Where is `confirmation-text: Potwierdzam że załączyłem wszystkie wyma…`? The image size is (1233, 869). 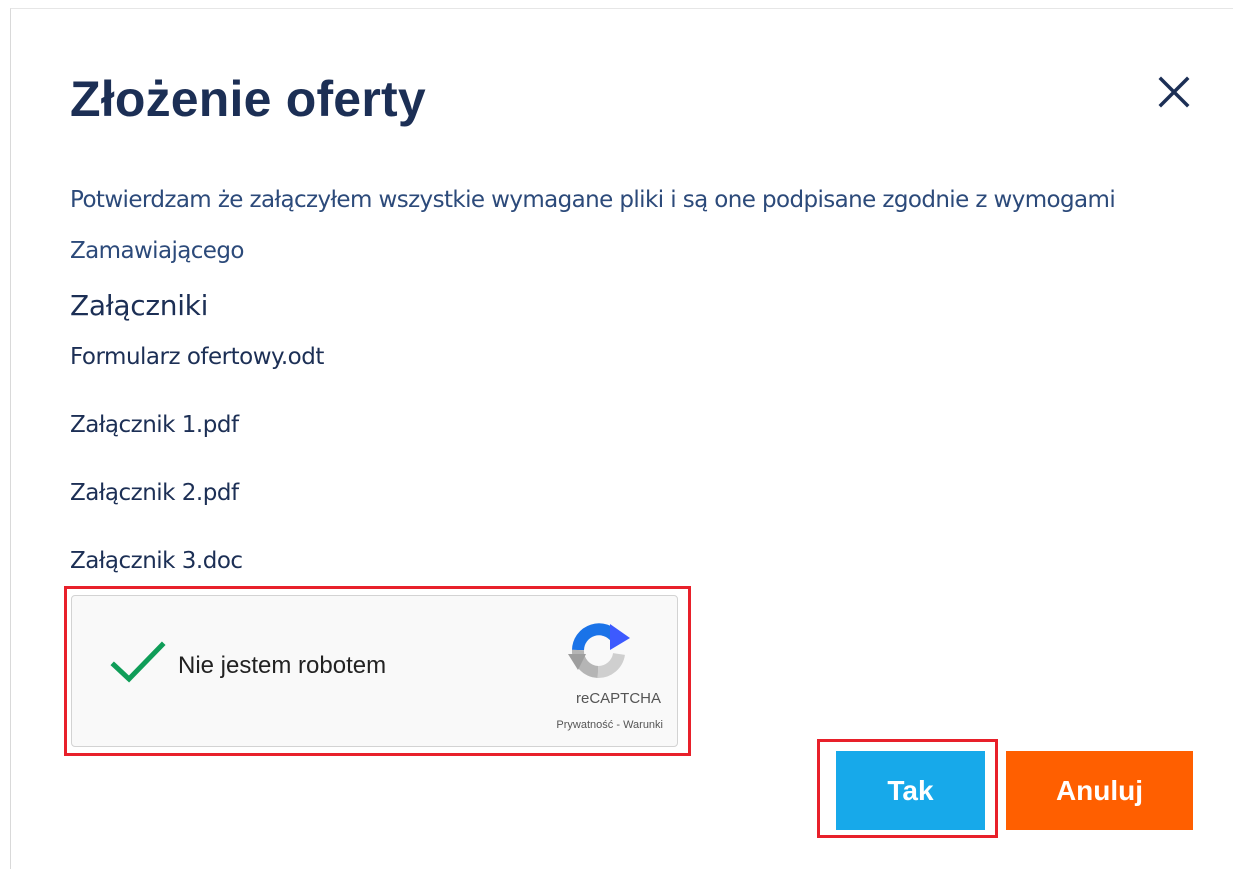 confirmation-text: Potwierdzam że załączyłem wszystkie wyma… is located at coordinates (593, 225).